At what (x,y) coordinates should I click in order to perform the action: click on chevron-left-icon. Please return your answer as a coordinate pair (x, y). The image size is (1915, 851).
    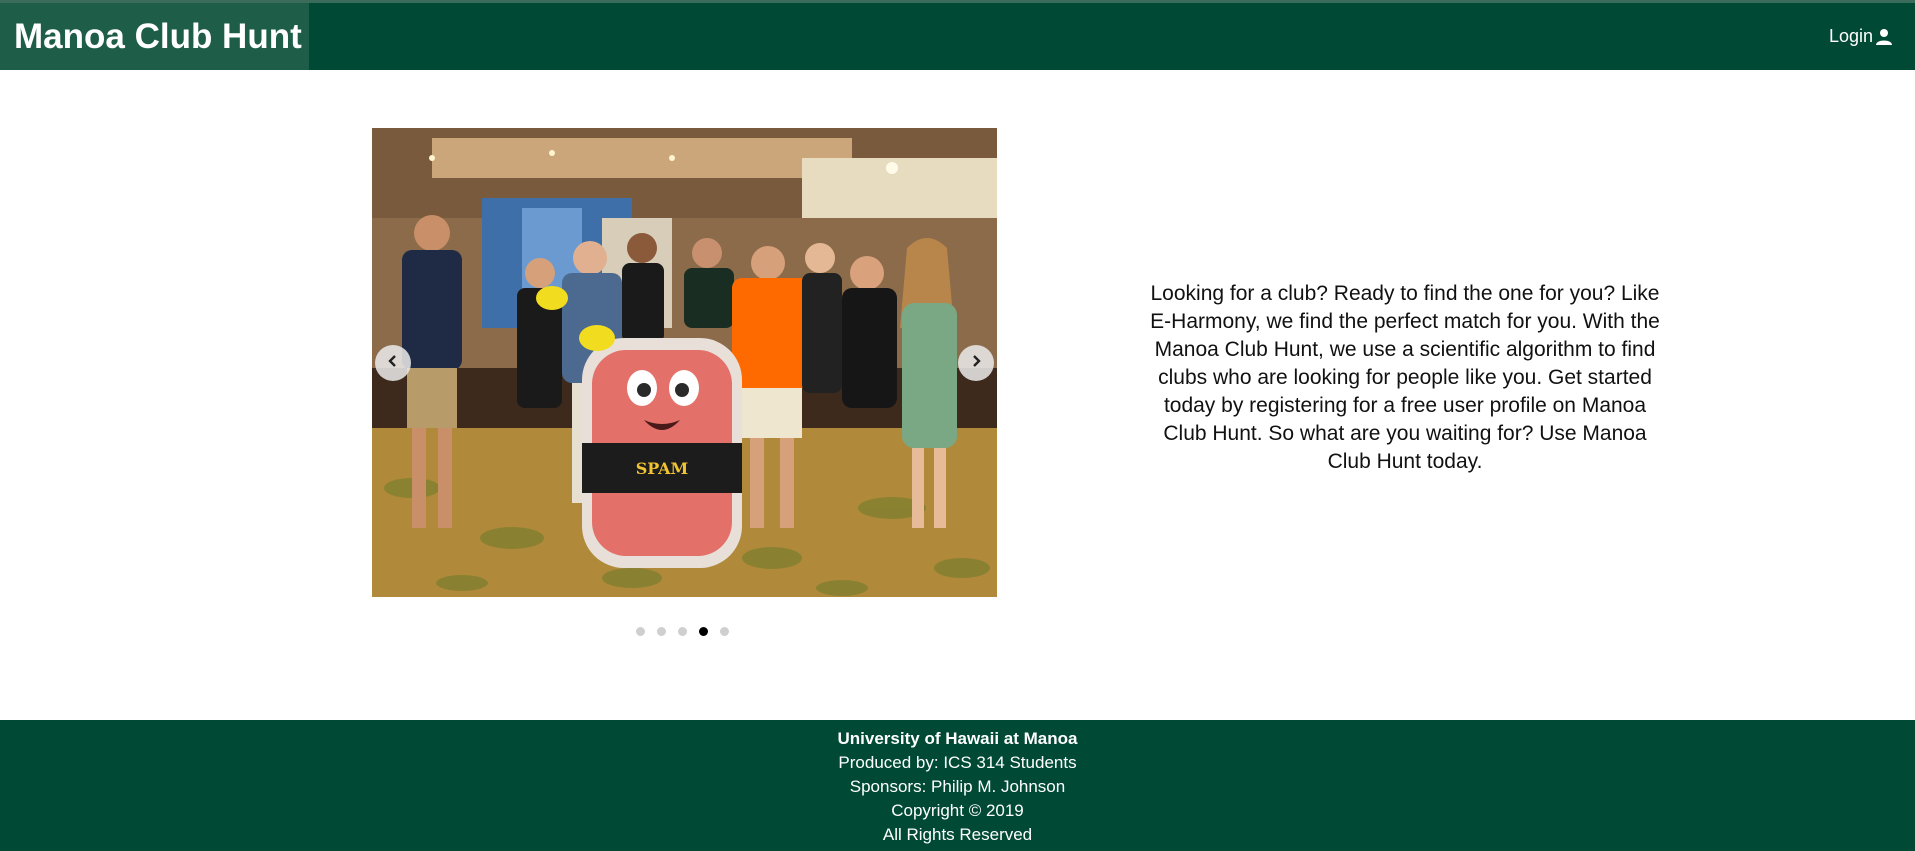
    Looking at the image, I should click on (393, 363).